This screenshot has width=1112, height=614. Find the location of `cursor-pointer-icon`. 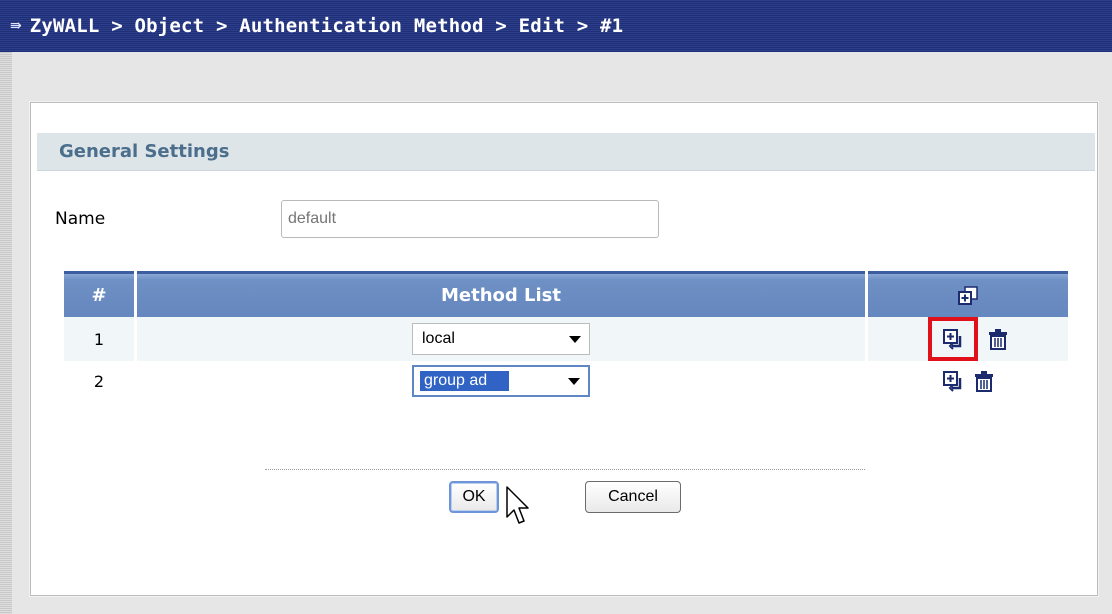

cursor-pointer-icon is located at coordinates (517, 505).